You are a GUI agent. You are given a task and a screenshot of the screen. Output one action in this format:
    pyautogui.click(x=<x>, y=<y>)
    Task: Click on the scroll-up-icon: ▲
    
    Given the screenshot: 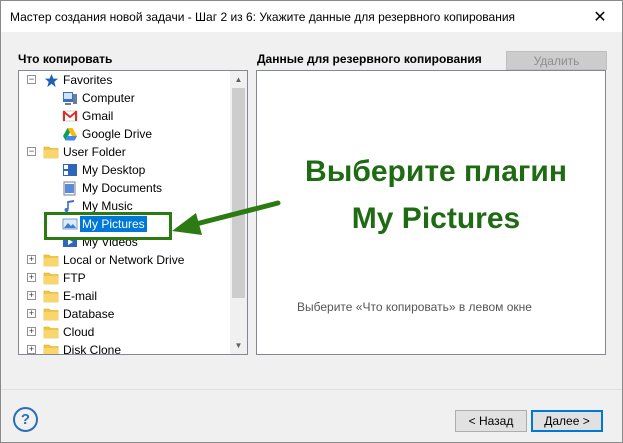 What is the action you would take?
    pyautogui.click(x=238, y=79)
    